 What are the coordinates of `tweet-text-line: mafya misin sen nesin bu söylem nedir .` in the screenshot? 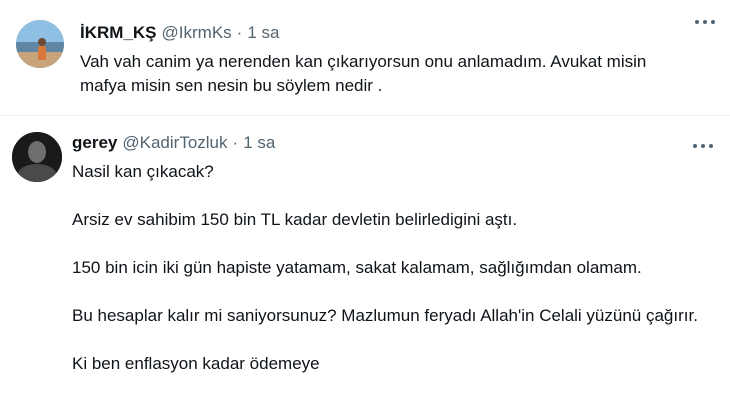 It's located at (231, 85).